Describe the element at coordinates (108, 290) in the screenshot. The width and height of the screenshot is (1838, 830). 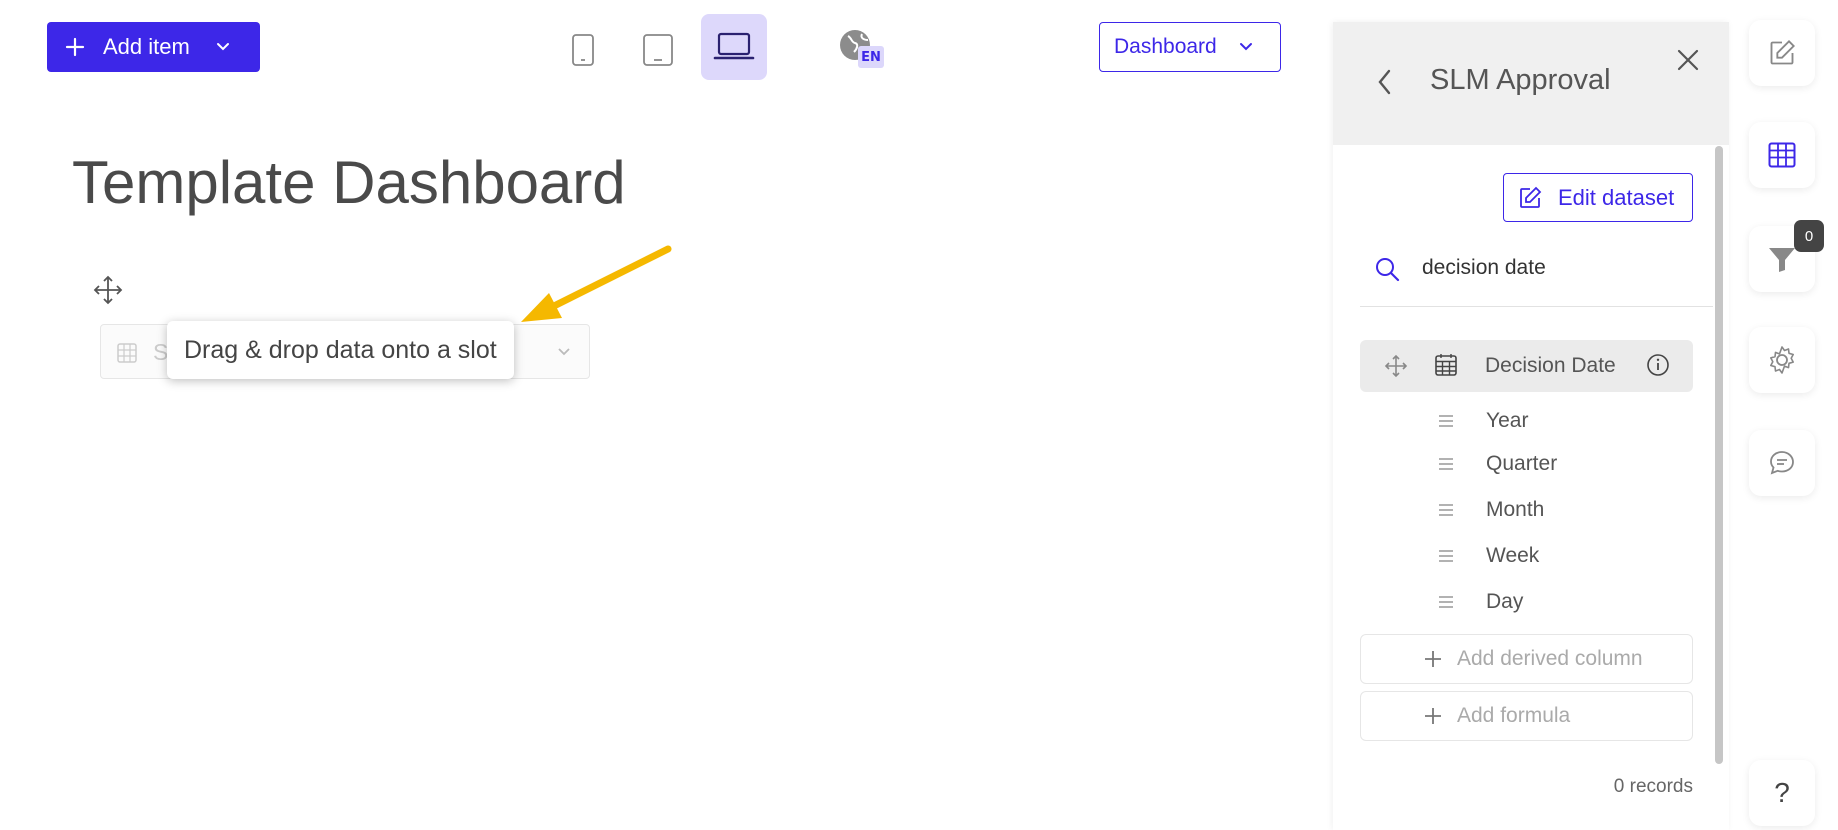
I see `move-icon` at that location.